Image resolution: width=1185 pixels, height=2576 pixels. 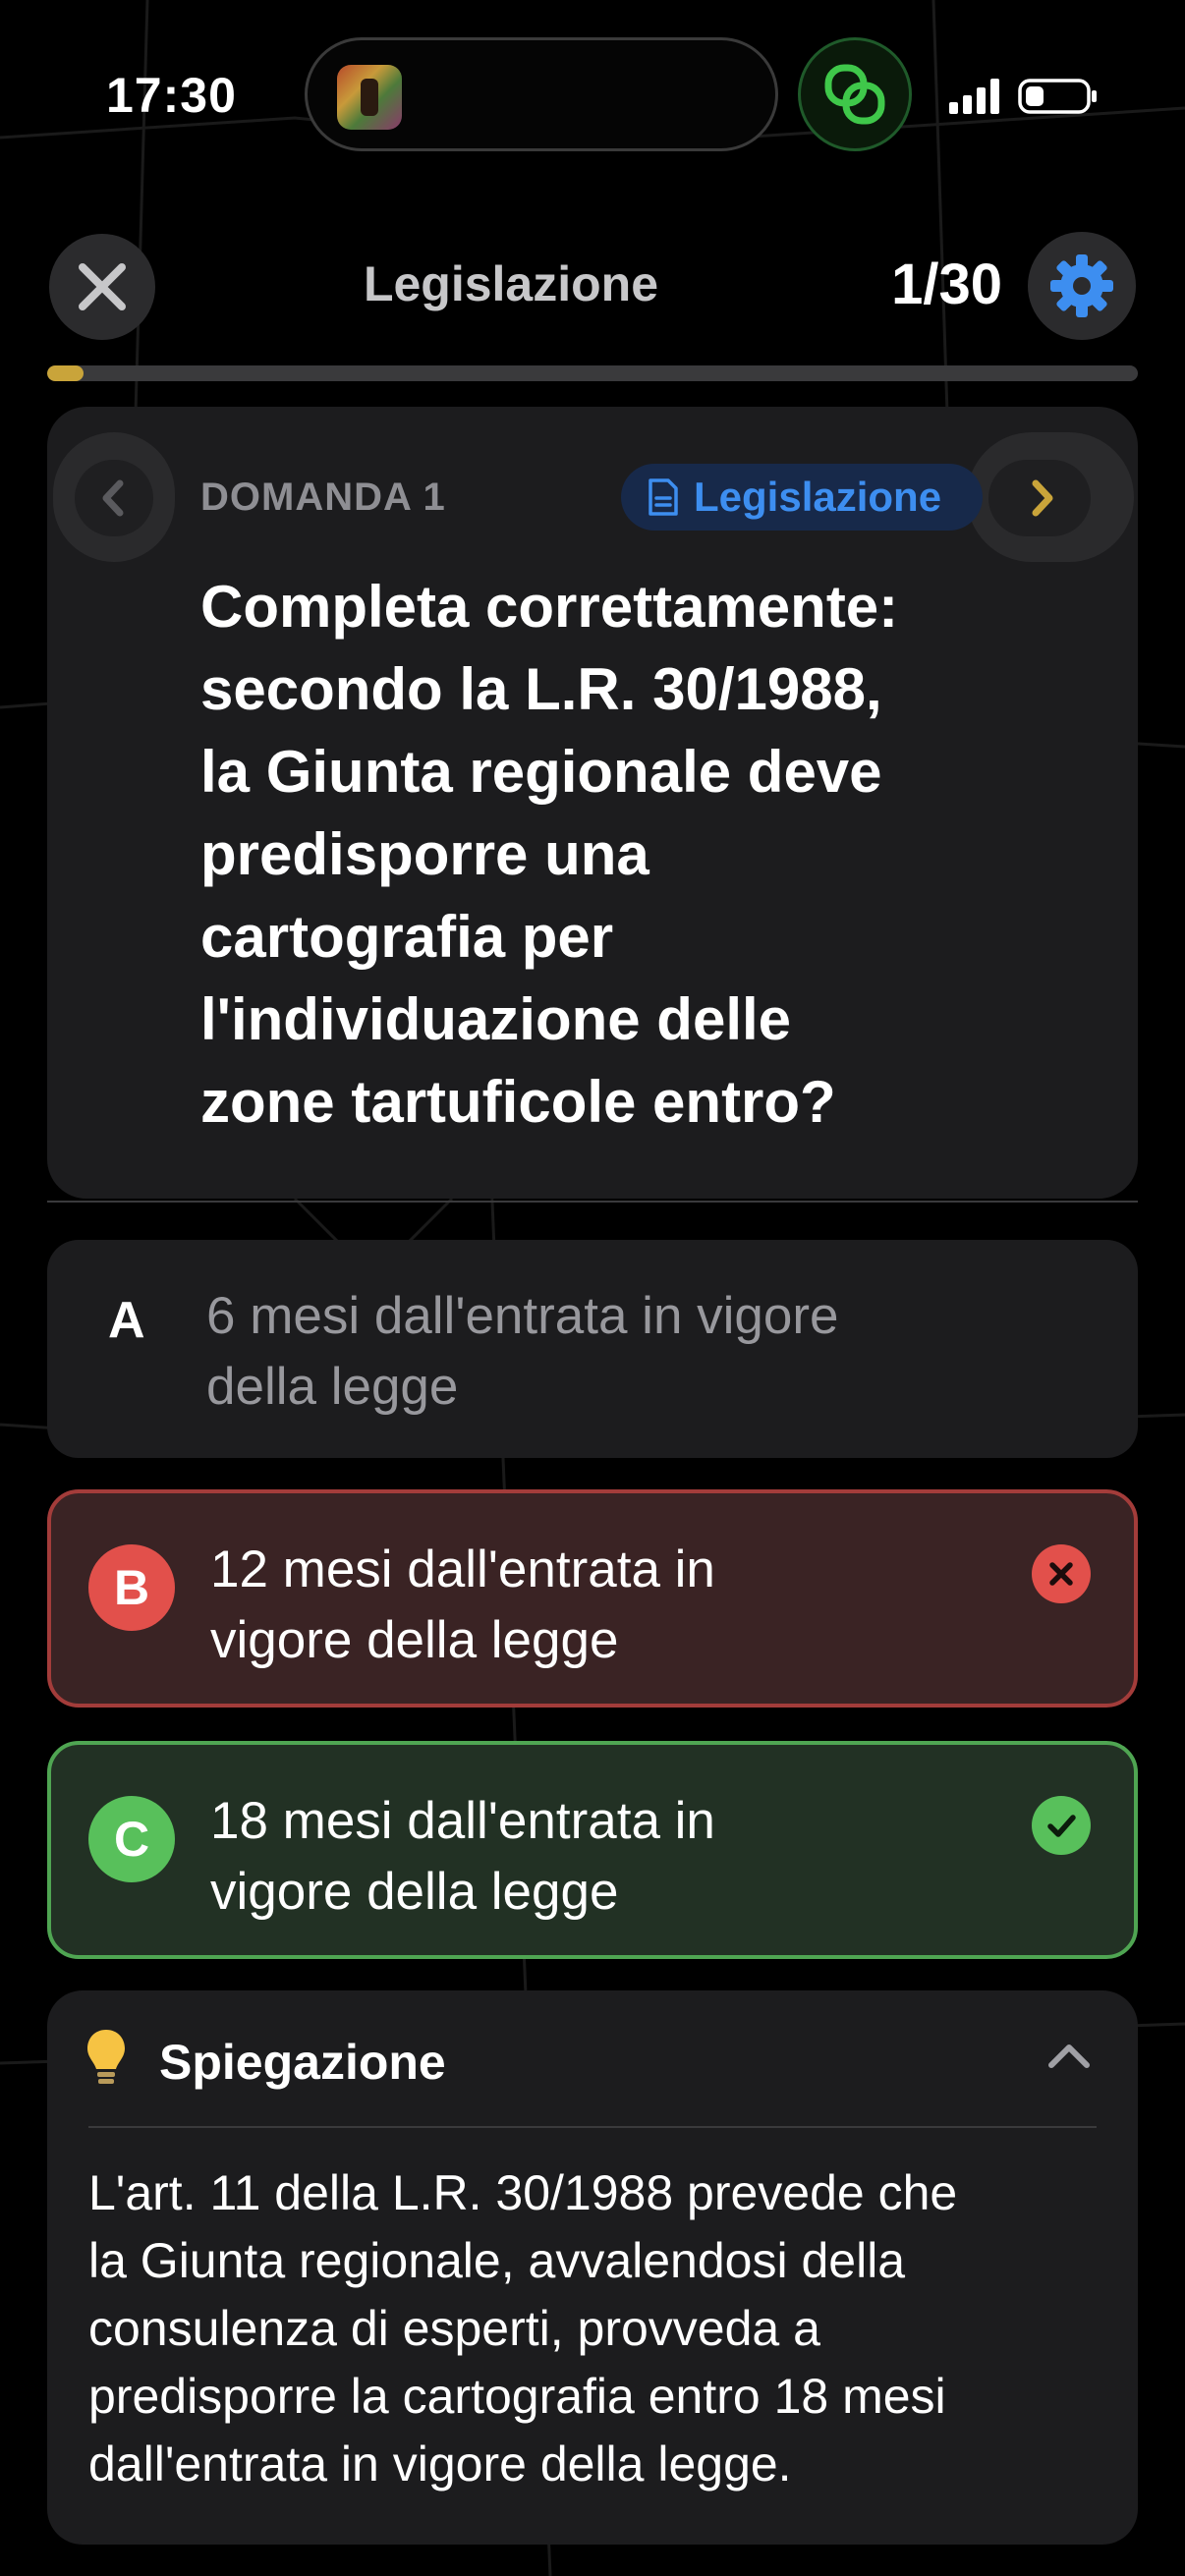 What do you see at coordinates (518, 1102) in the screenshot?
I see `question-line: zone tartuficole entro?` at bounding box center [518, 1102].